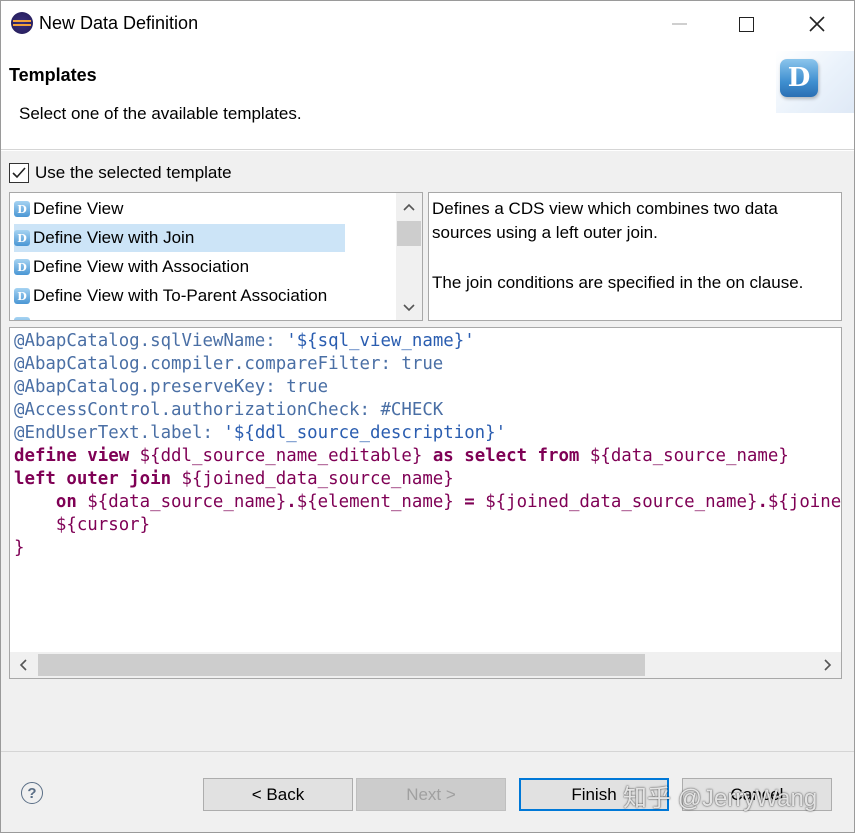  What do you see at coordinates (380, 341) in the screenshot?
I see `string-literal: '${sql_view_name}'` at bounding box center [380, 341].